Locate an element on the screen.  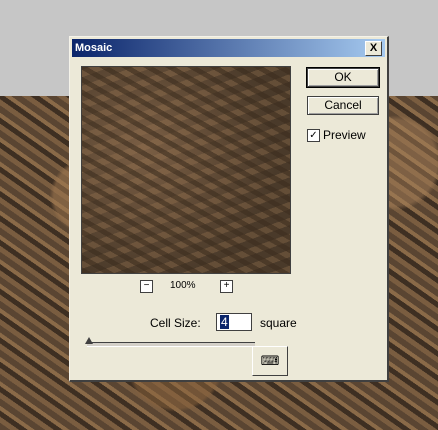
cell-size-row: Cell Size: 4 square is located at coordinates (250, 323).